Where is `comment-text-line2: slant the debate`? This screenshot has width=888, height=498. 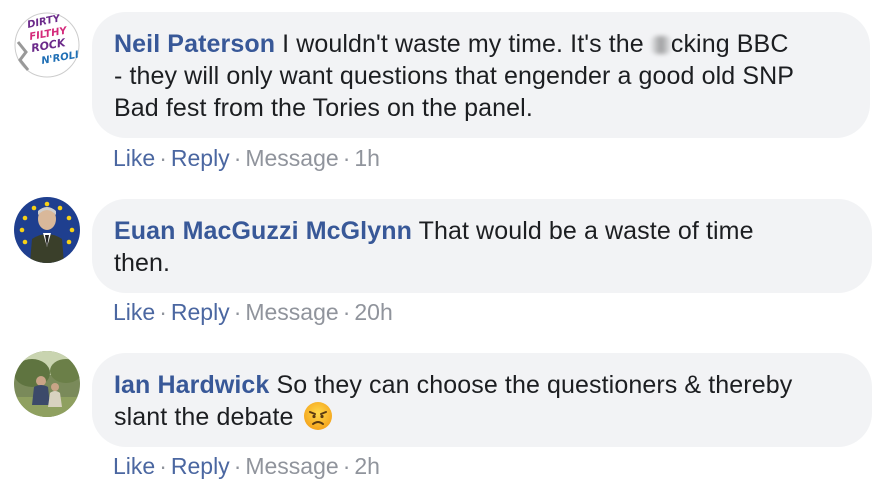 comment-text-line2: slant the debate is located at coordinates (204, 417).